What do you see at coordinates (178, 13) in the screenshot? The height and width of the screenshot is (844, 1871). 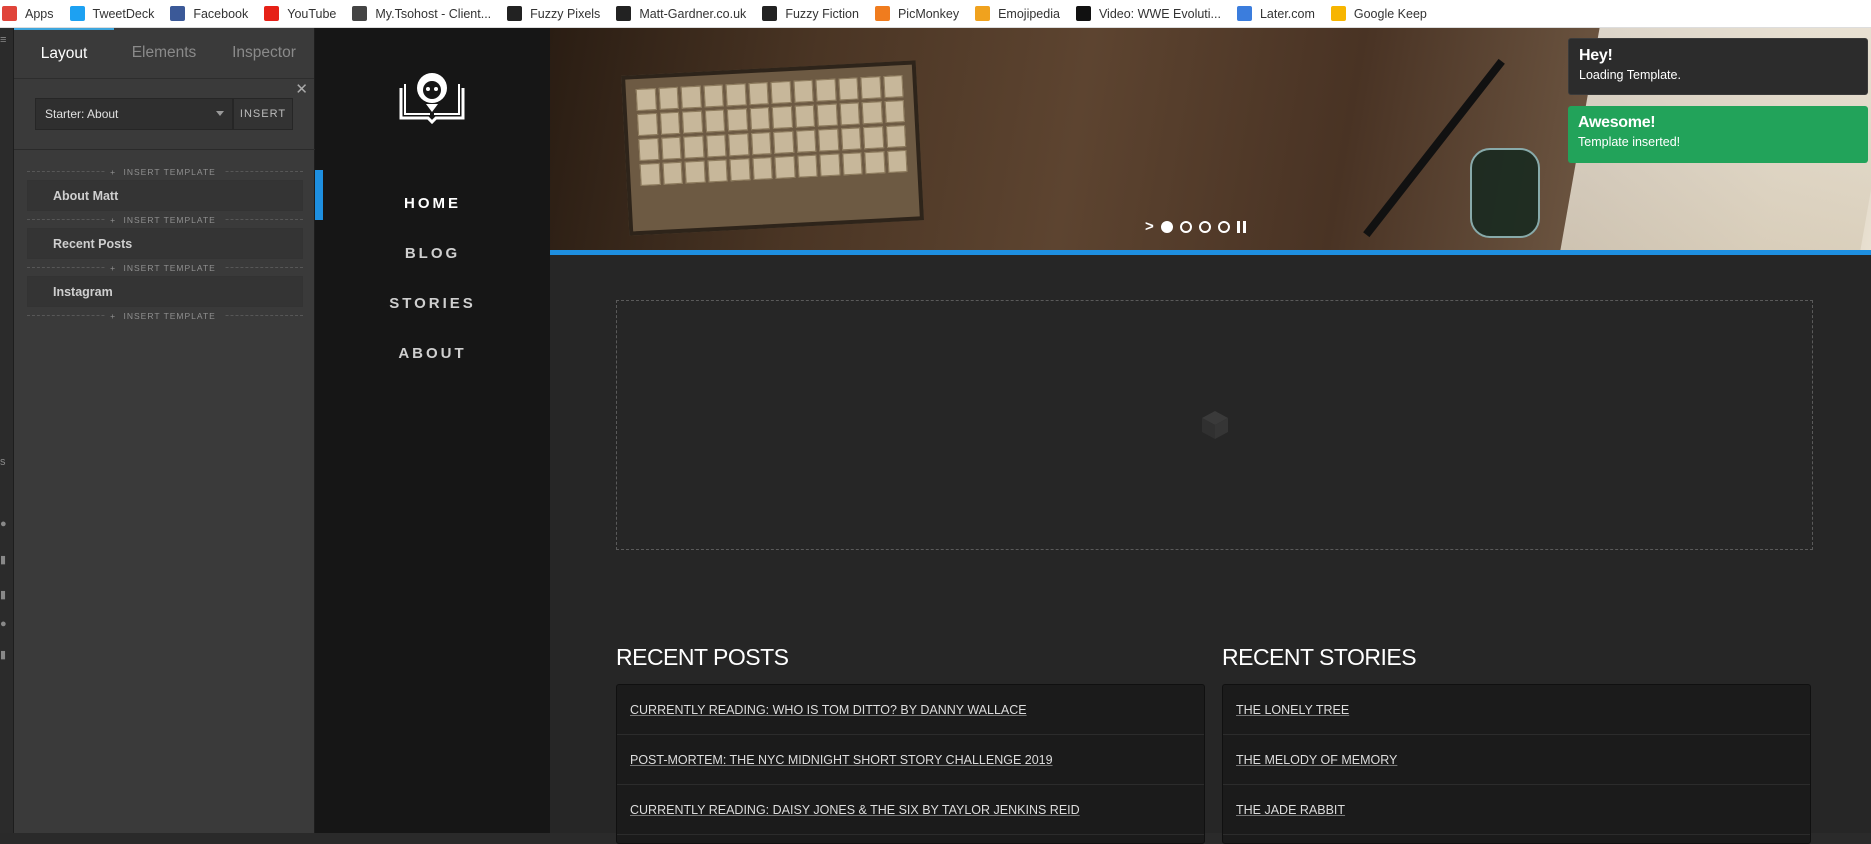 I see `facebook-icon` at bounding box center [178, 13].